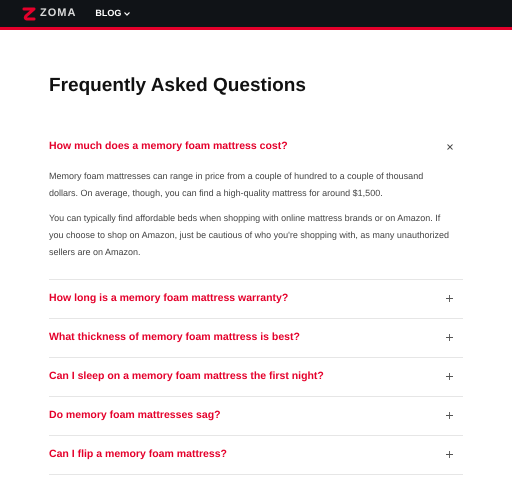 The width and height of the screenshot is (512, 480). Describe the element at coordinates (450, 147) in the screenshot. I see `close-icon` at that location.